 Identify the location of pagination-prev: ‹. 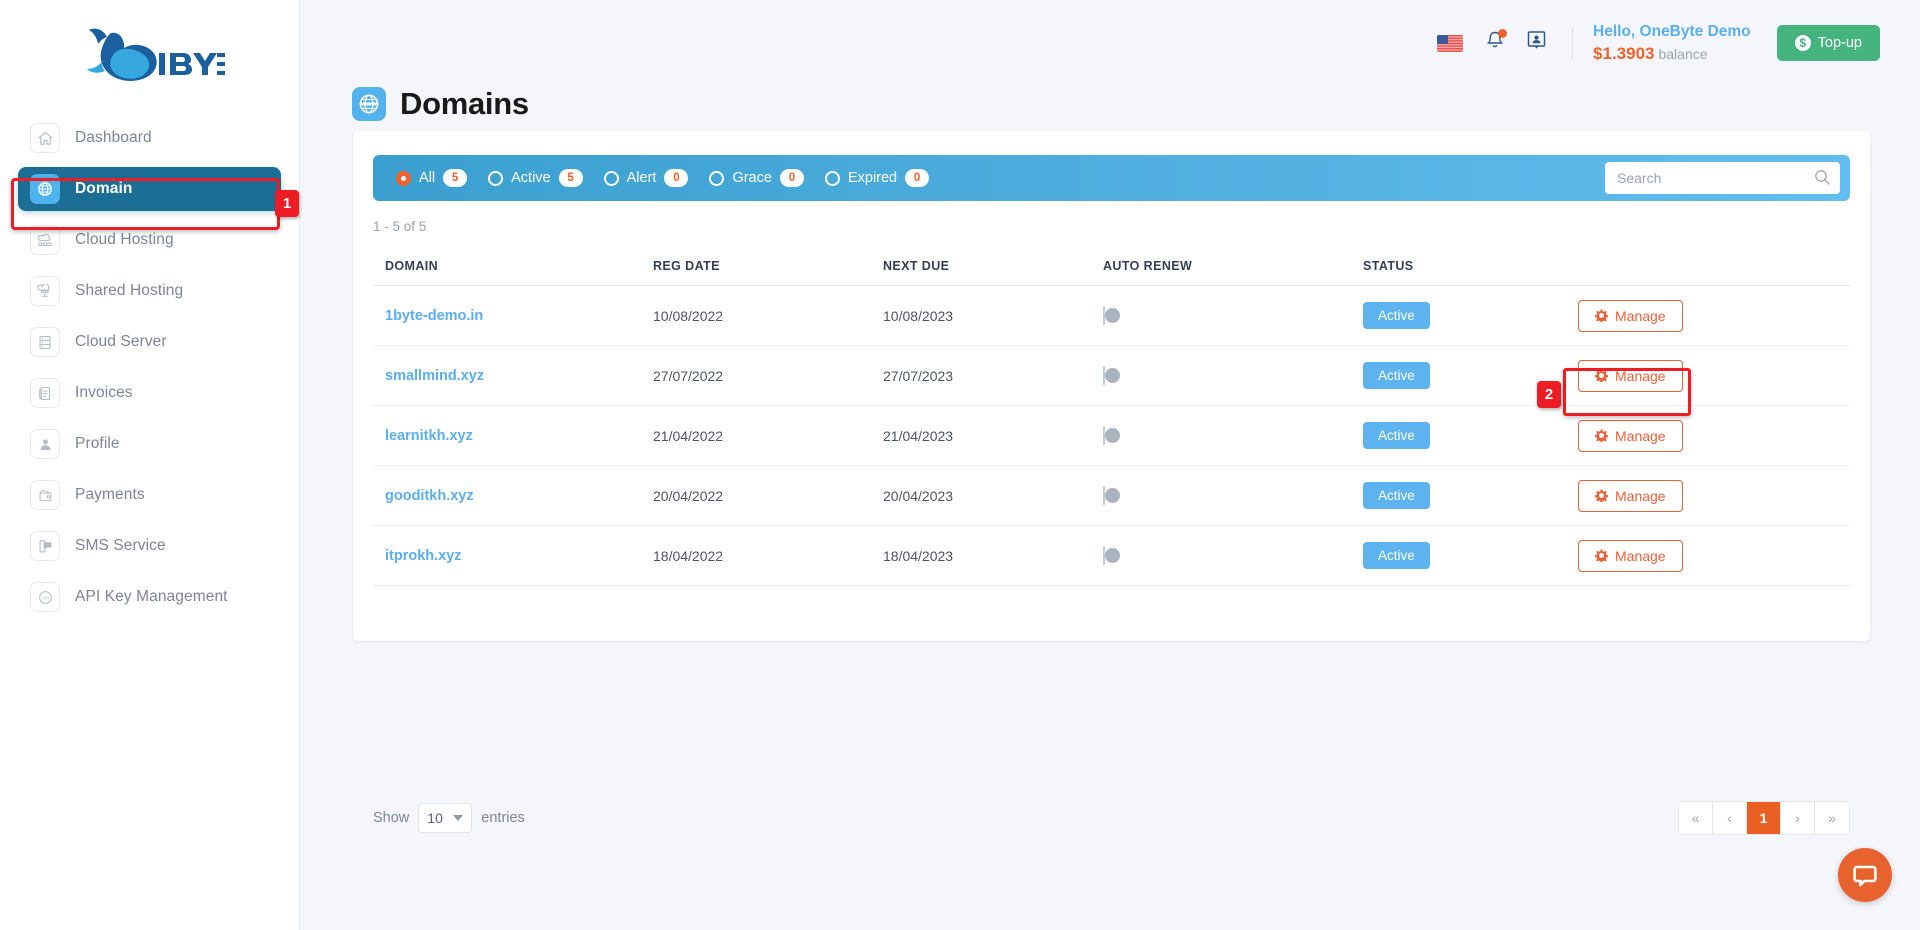
(1730, 818).